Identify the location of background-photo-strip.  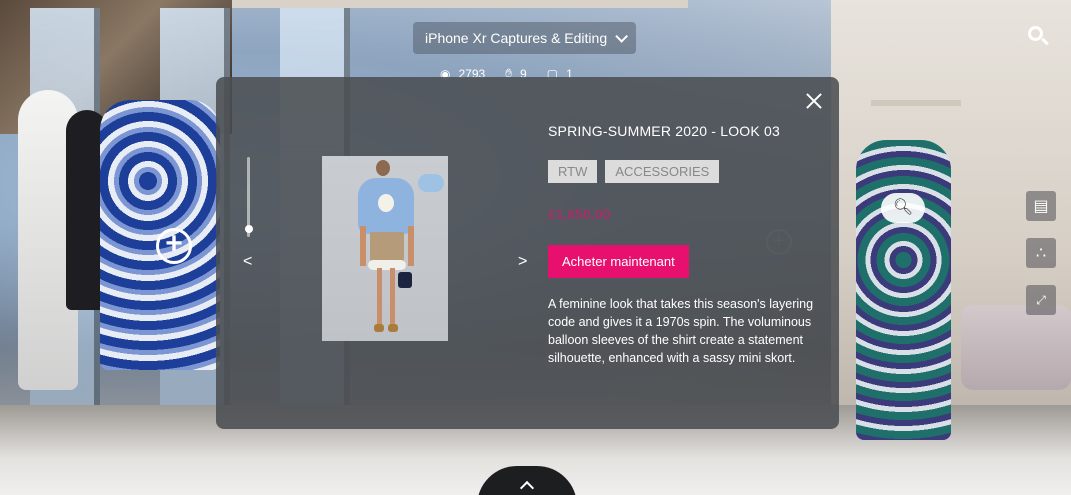
(460, 4).